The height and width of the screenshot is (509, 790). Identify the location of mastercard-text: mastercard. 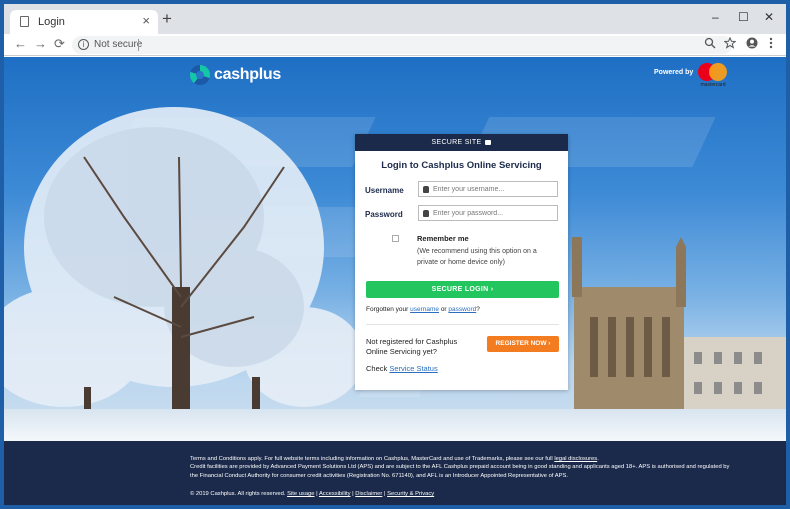
(713, 85).